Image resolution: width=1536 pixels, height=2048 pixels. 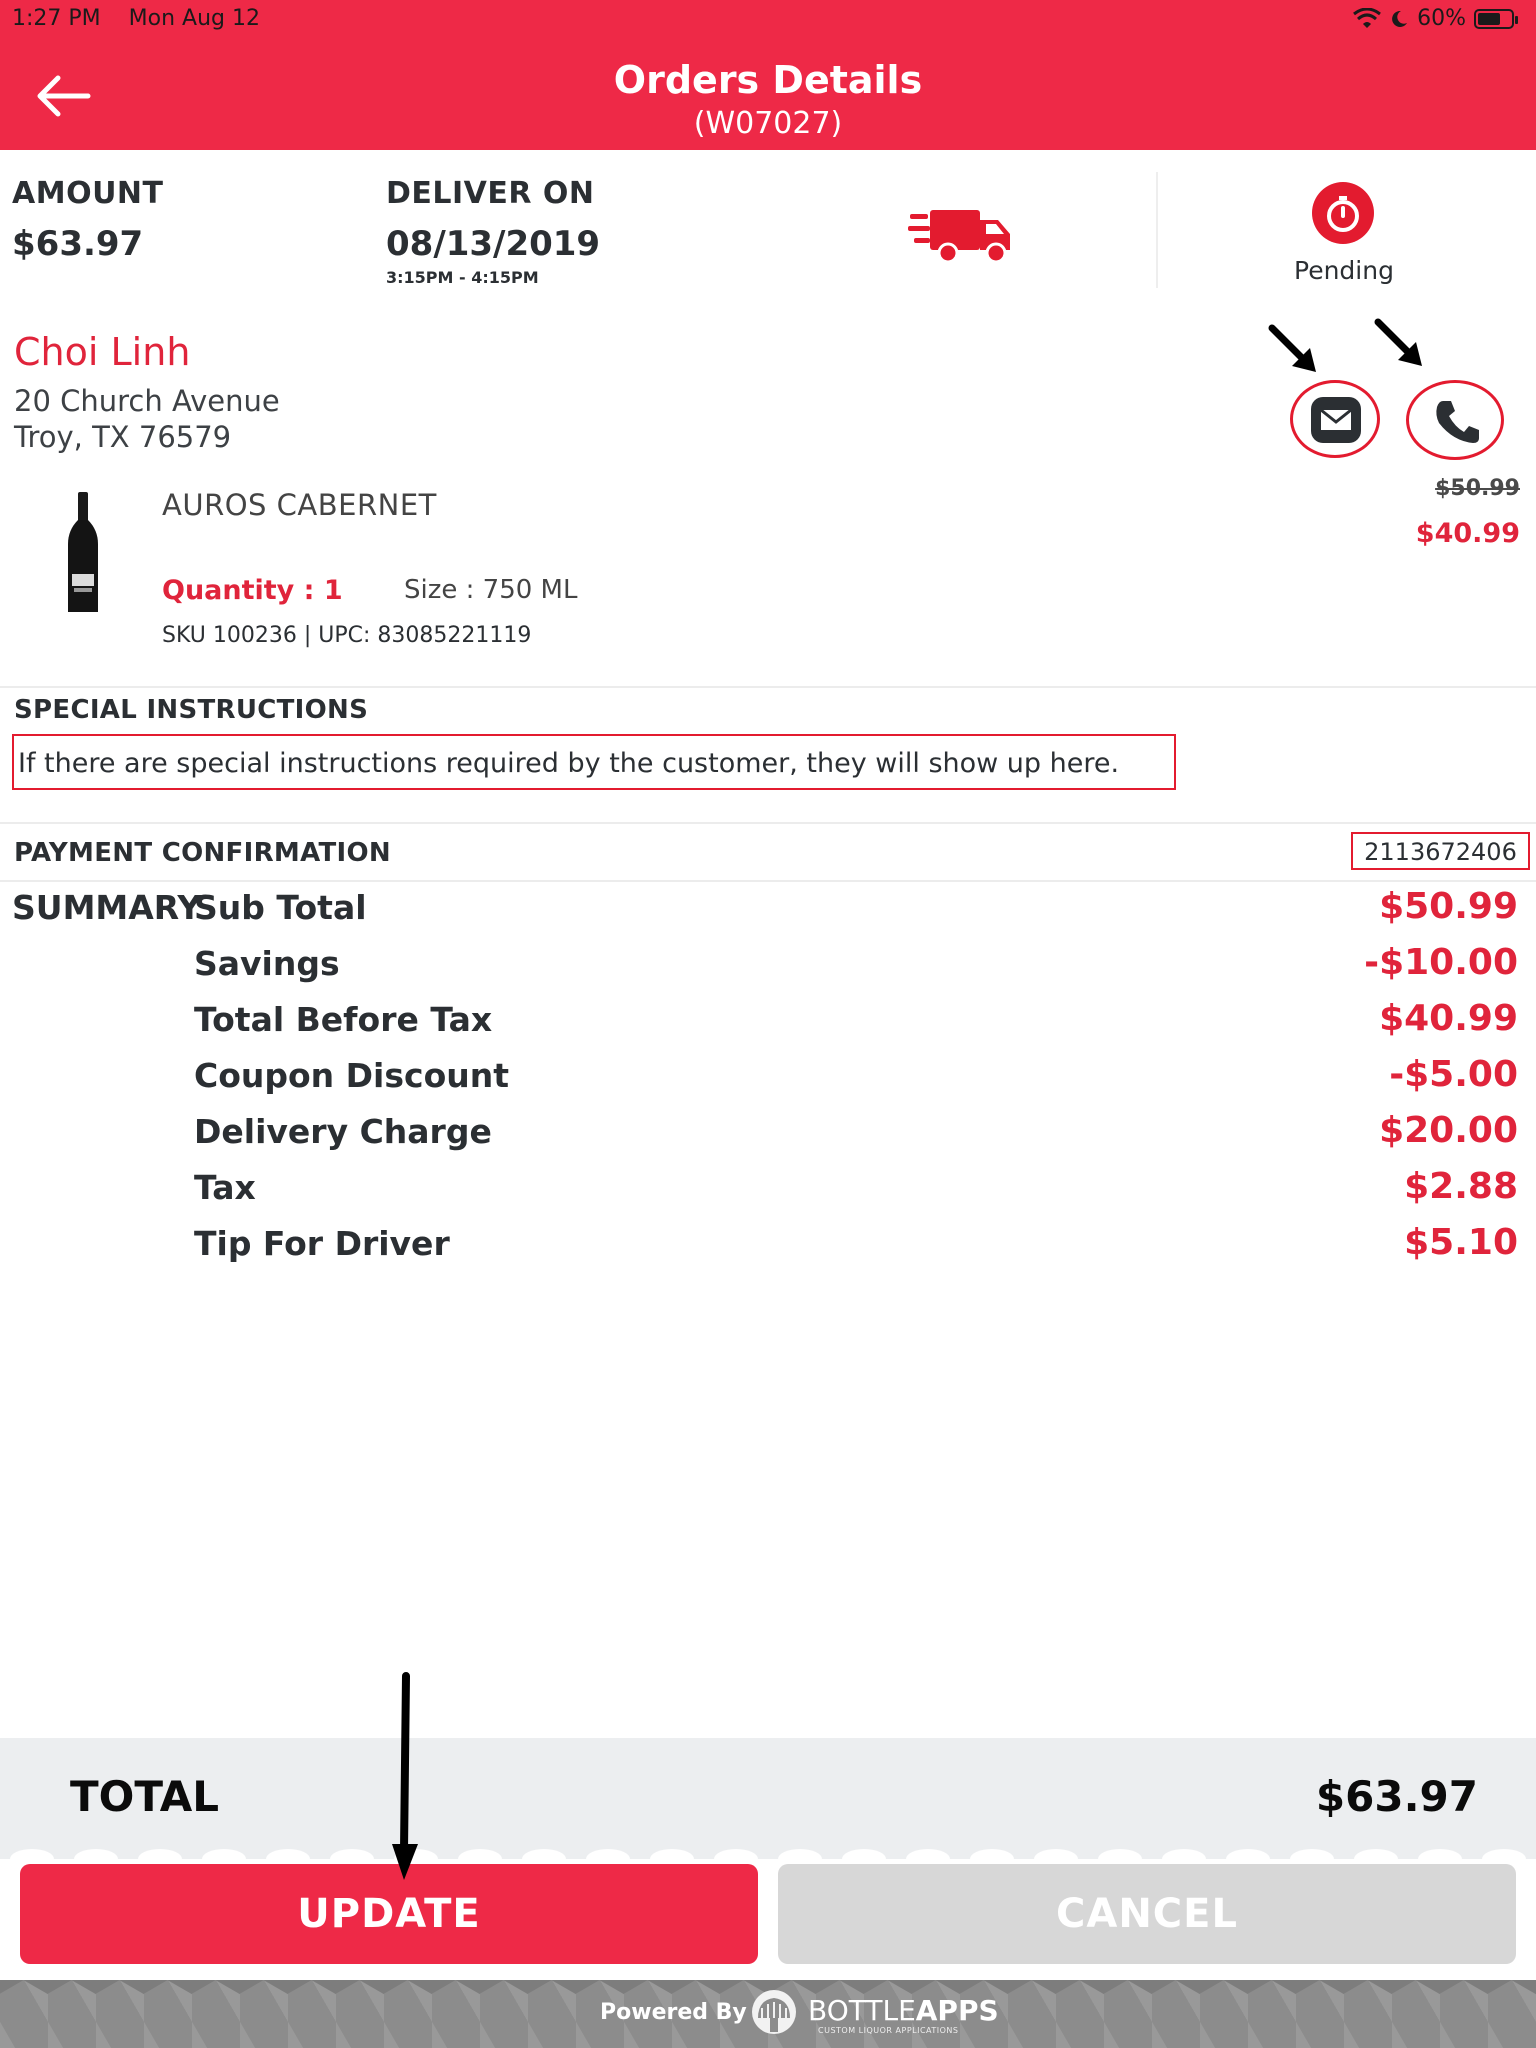 What do you see at coordinates (1467, 533) in the screenshot?
I see `sale-price: $40.99` at bounding box center [1467, 533].